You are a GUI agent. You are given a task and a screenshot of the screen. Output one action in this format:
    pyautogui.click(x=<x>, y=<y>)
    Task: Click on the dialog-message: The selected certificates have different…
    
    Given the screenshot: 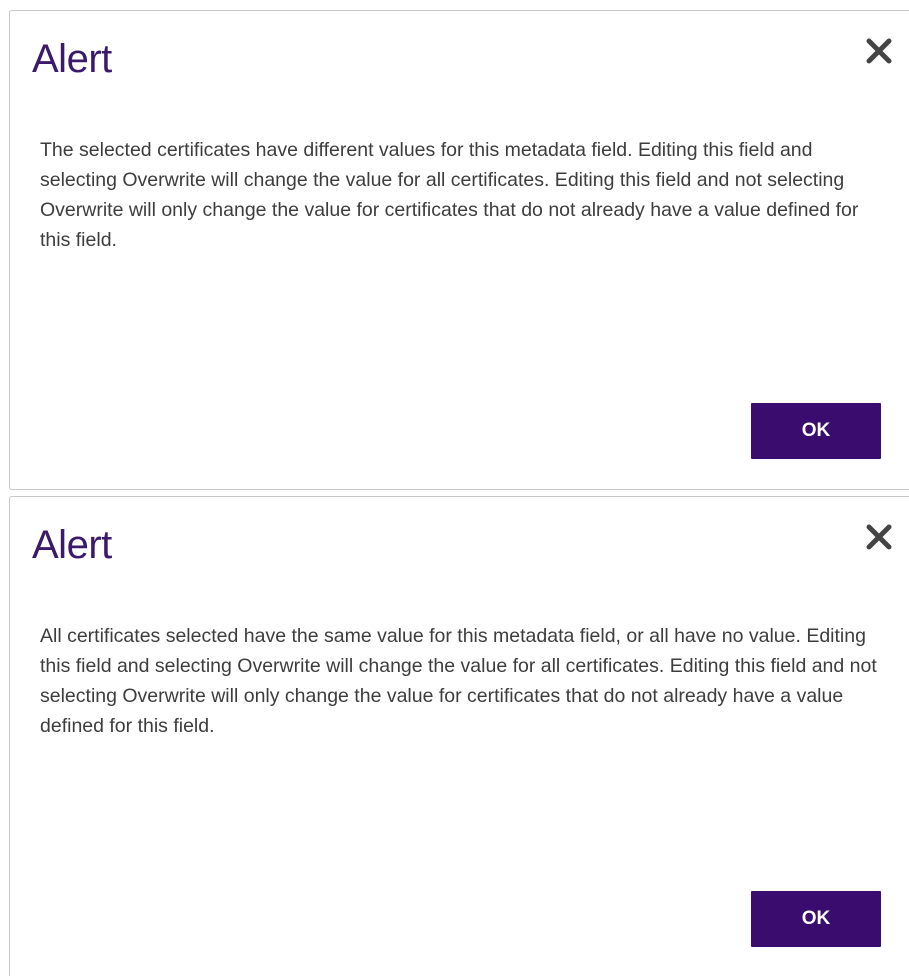 What is the action you would take?
    pyautogui.click(x=449, y=195)
    